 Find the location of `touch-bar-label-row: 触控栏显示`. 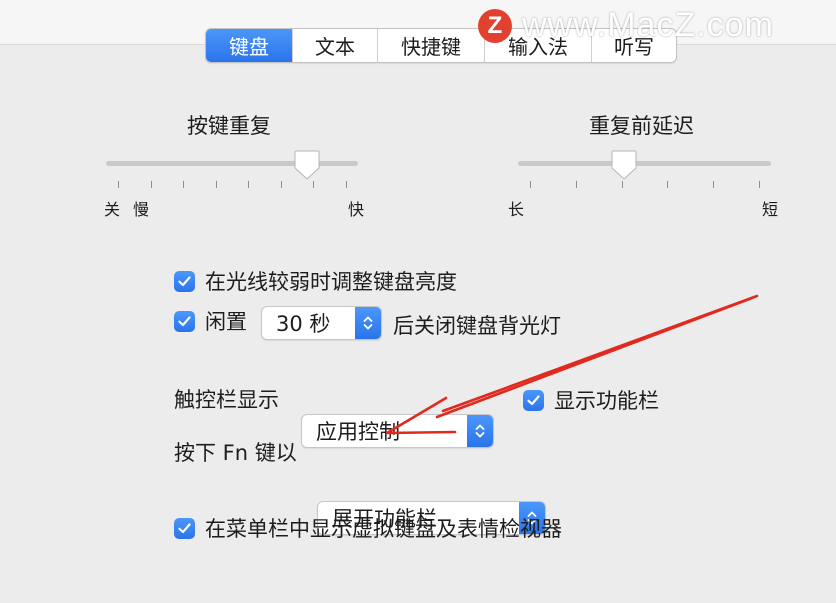

touch-bar-label-row: 触控栏显示 is located at coordinates (226, 399).